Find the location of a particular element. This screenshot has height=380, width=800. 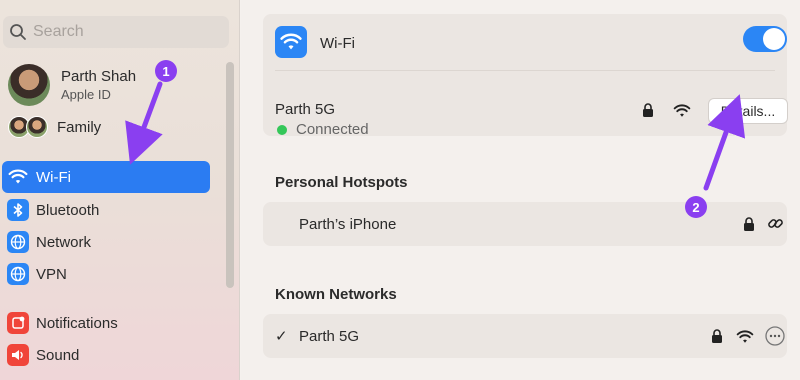

sidebar-item-notifications: Notifications is located at coordinates (106, 323).